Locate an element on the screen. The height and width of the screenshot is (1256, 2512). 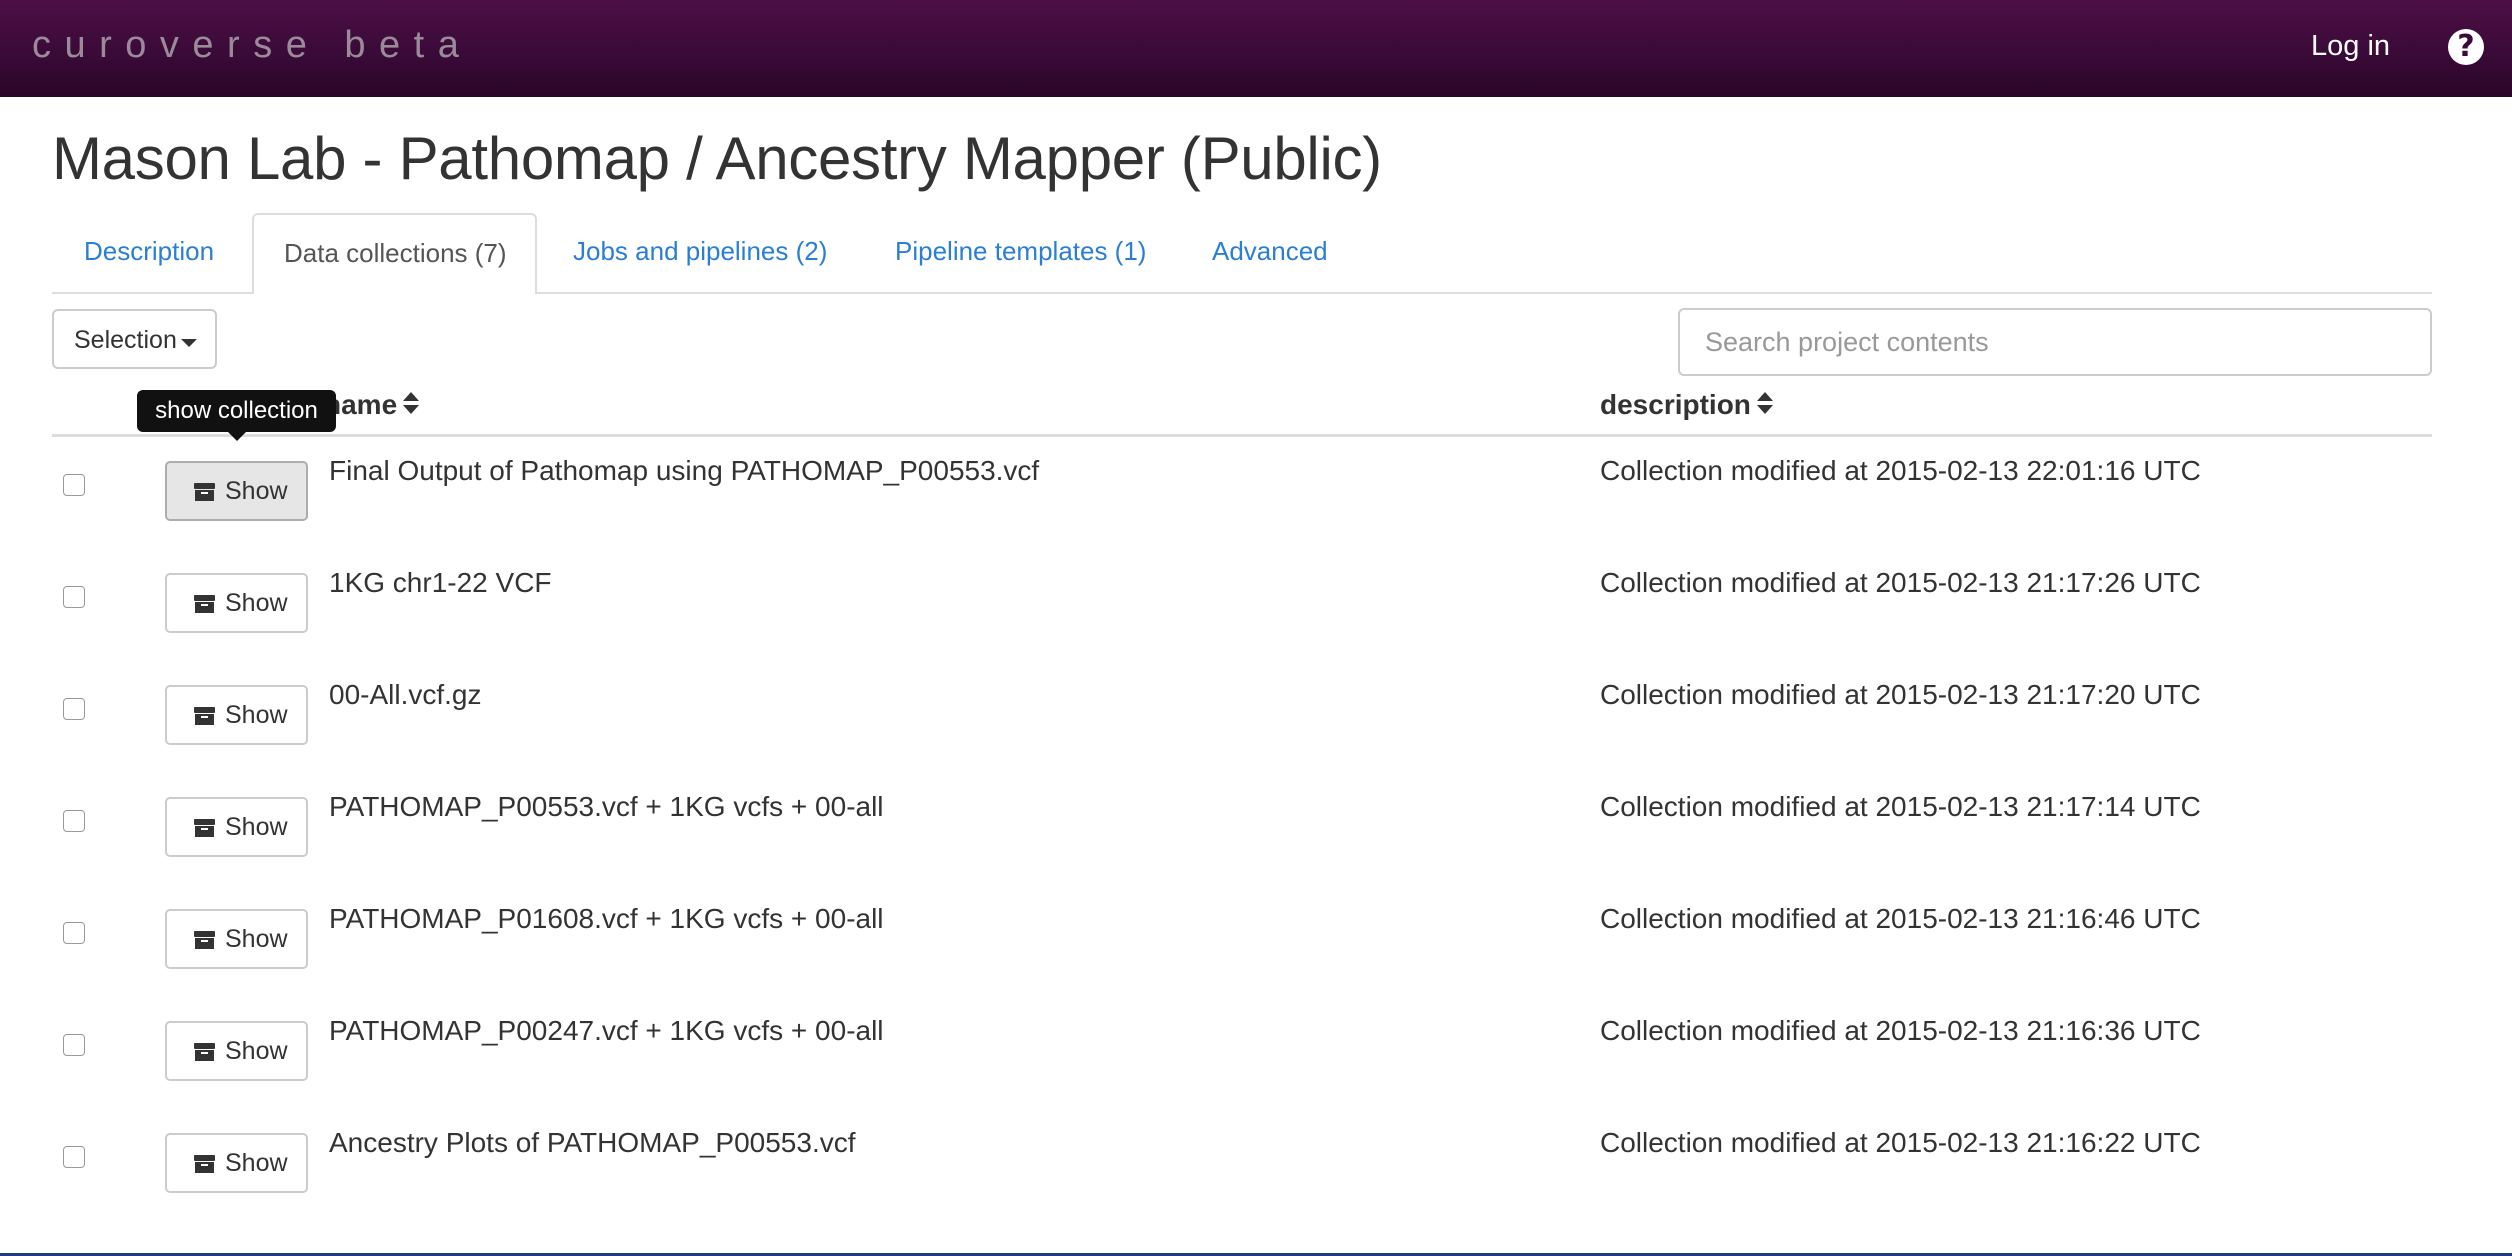
collection-name: PATHOMAP_P01608.vcf + 1KG vcfs + 00-all is located at coordinates (606, 918).